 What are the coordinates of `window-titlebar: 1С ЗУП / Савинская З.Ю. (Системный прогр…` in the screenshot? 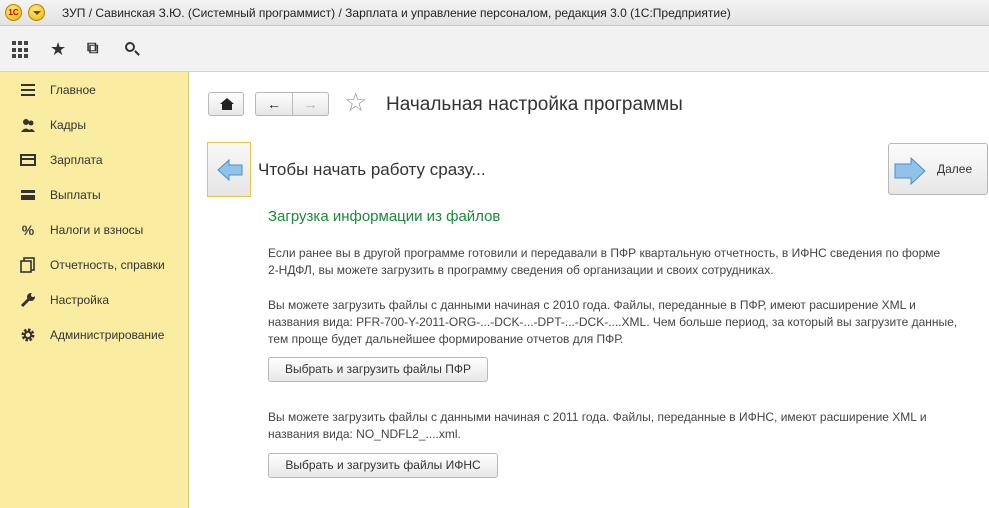 It's located at (494, 13).